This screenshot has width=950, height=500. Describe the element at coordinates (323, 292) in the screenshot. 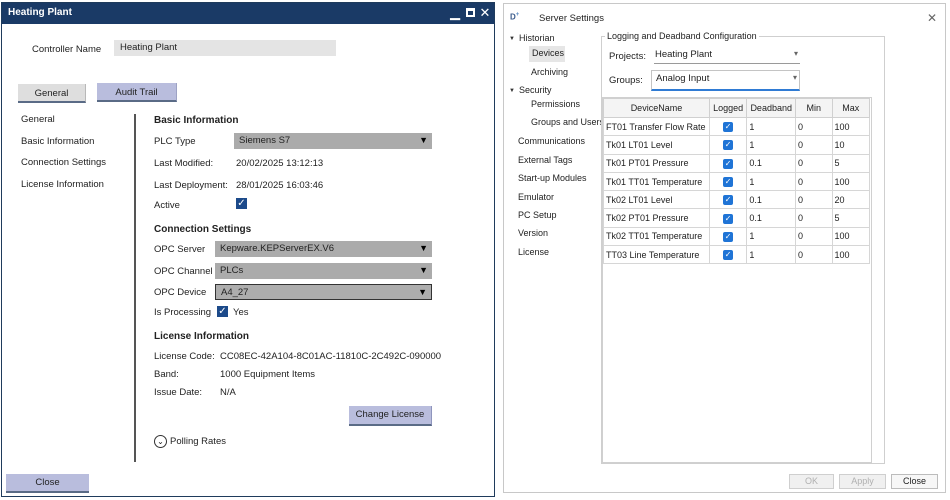

I see `opc-device-dropdown: A4_27 ▼` at that location.